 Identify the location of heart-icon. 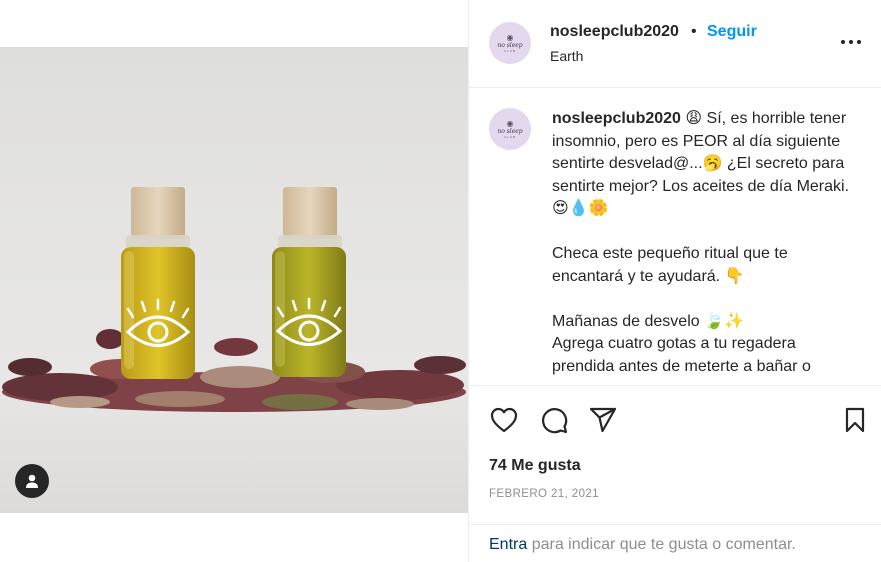
(504, 420).